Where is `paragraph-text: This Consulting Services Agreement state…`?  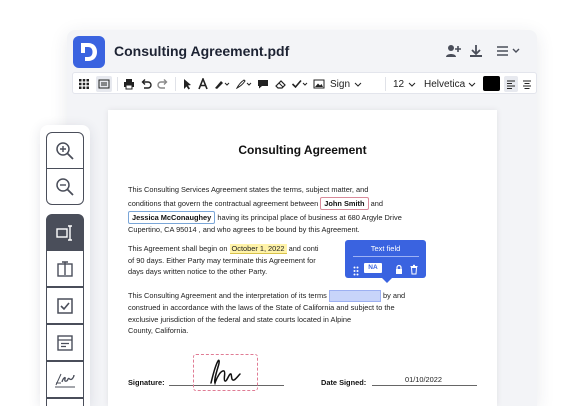
paragraph-text: This Consulting Services Agreement state… is located at coordinates (248, 189).